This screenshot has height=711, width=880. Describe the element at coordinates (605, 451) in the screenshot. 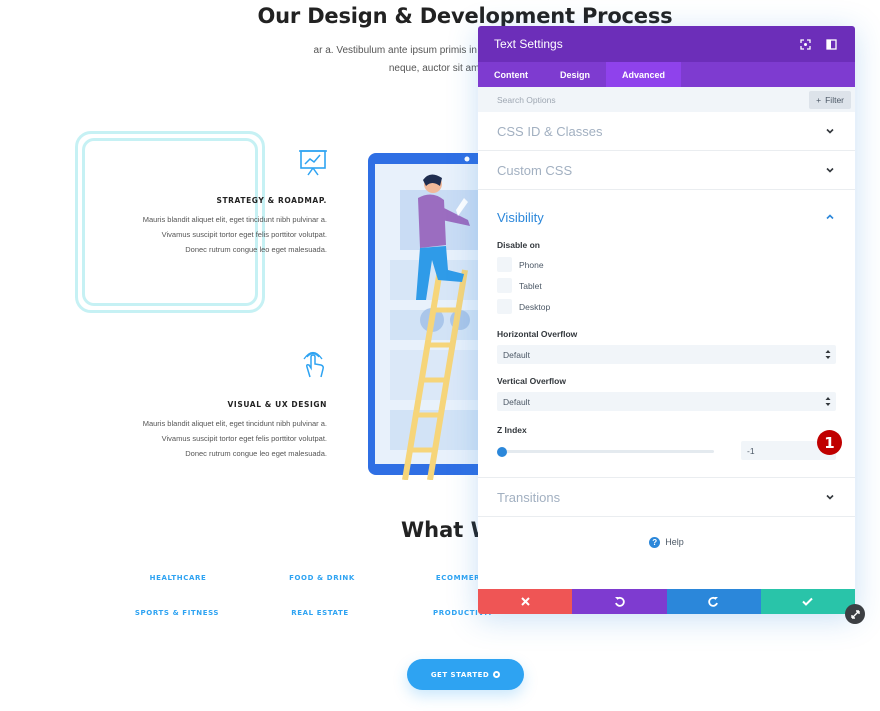

I see `z-index-slider-track` at that location.